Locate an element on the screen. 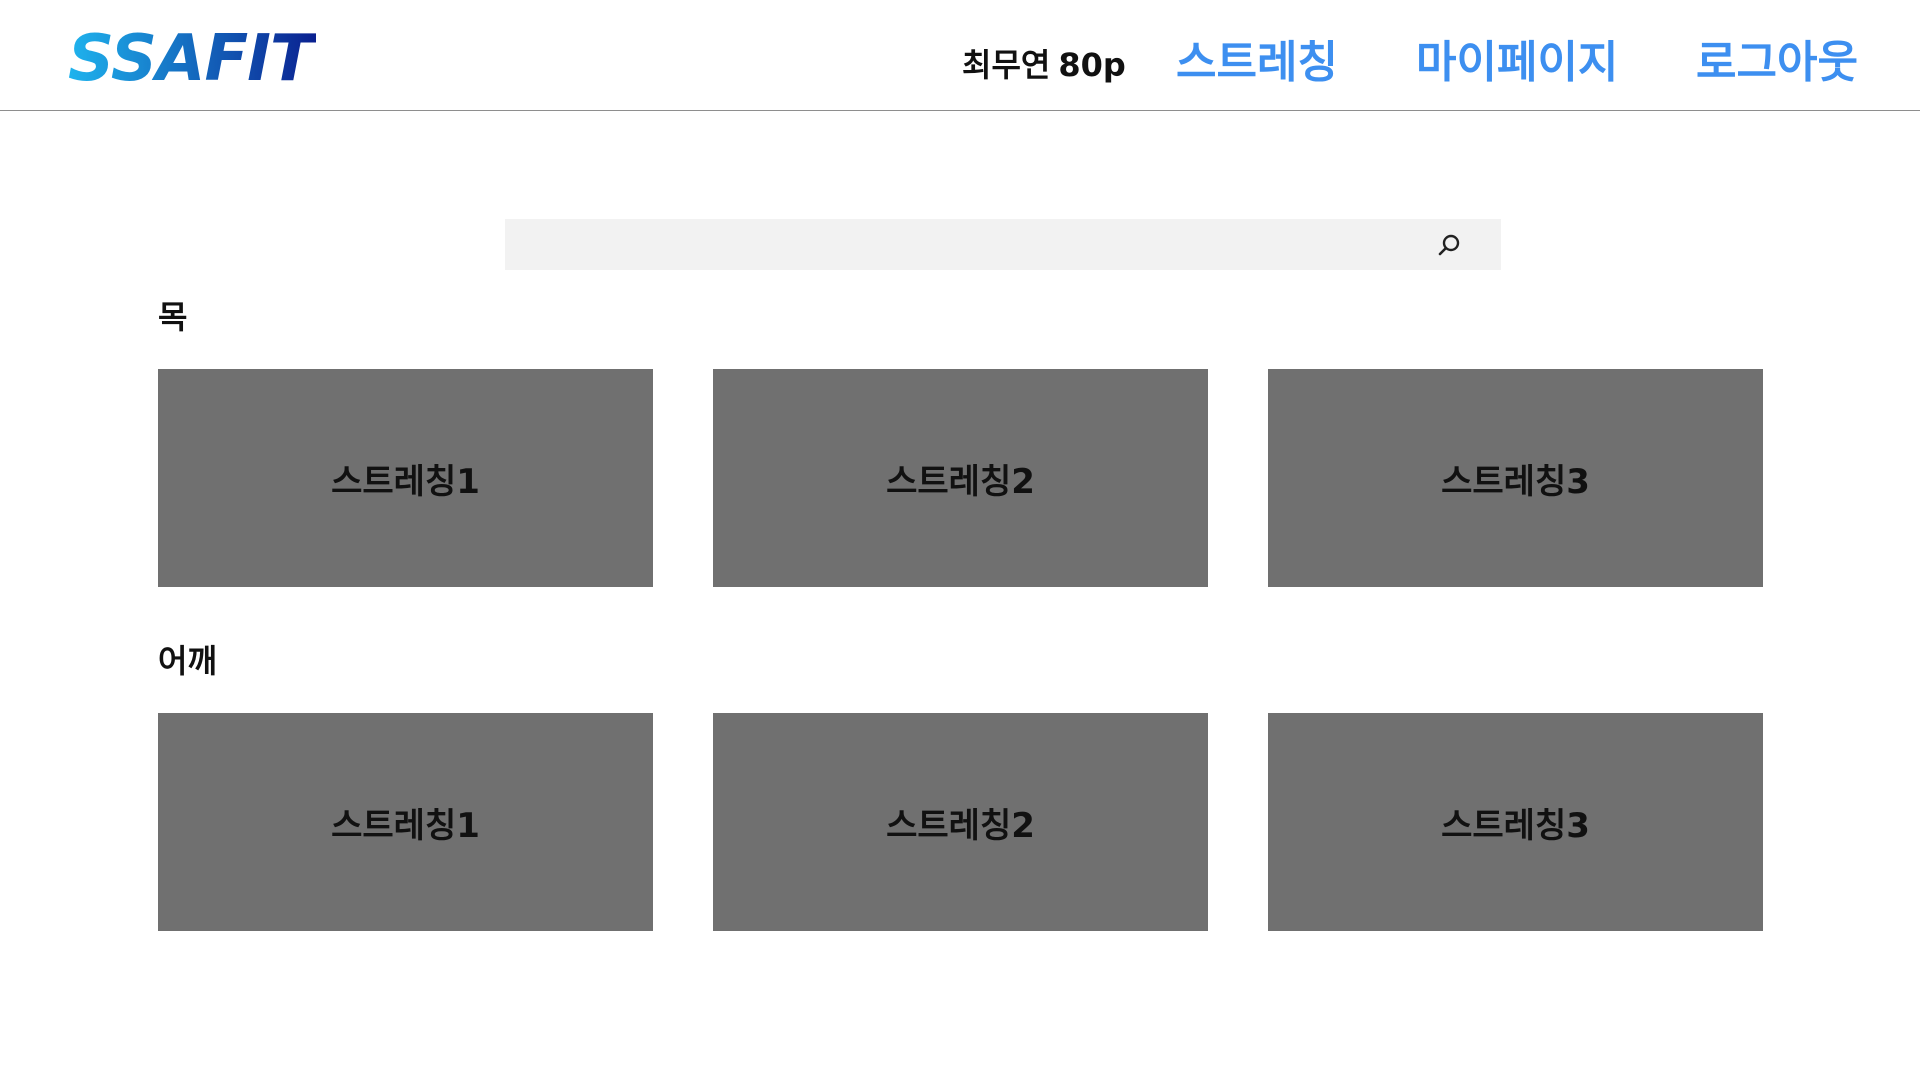 Image resolution: width=1920 pixels, height=1080 pixels. search-icon is located at coordinates (1449, 245).